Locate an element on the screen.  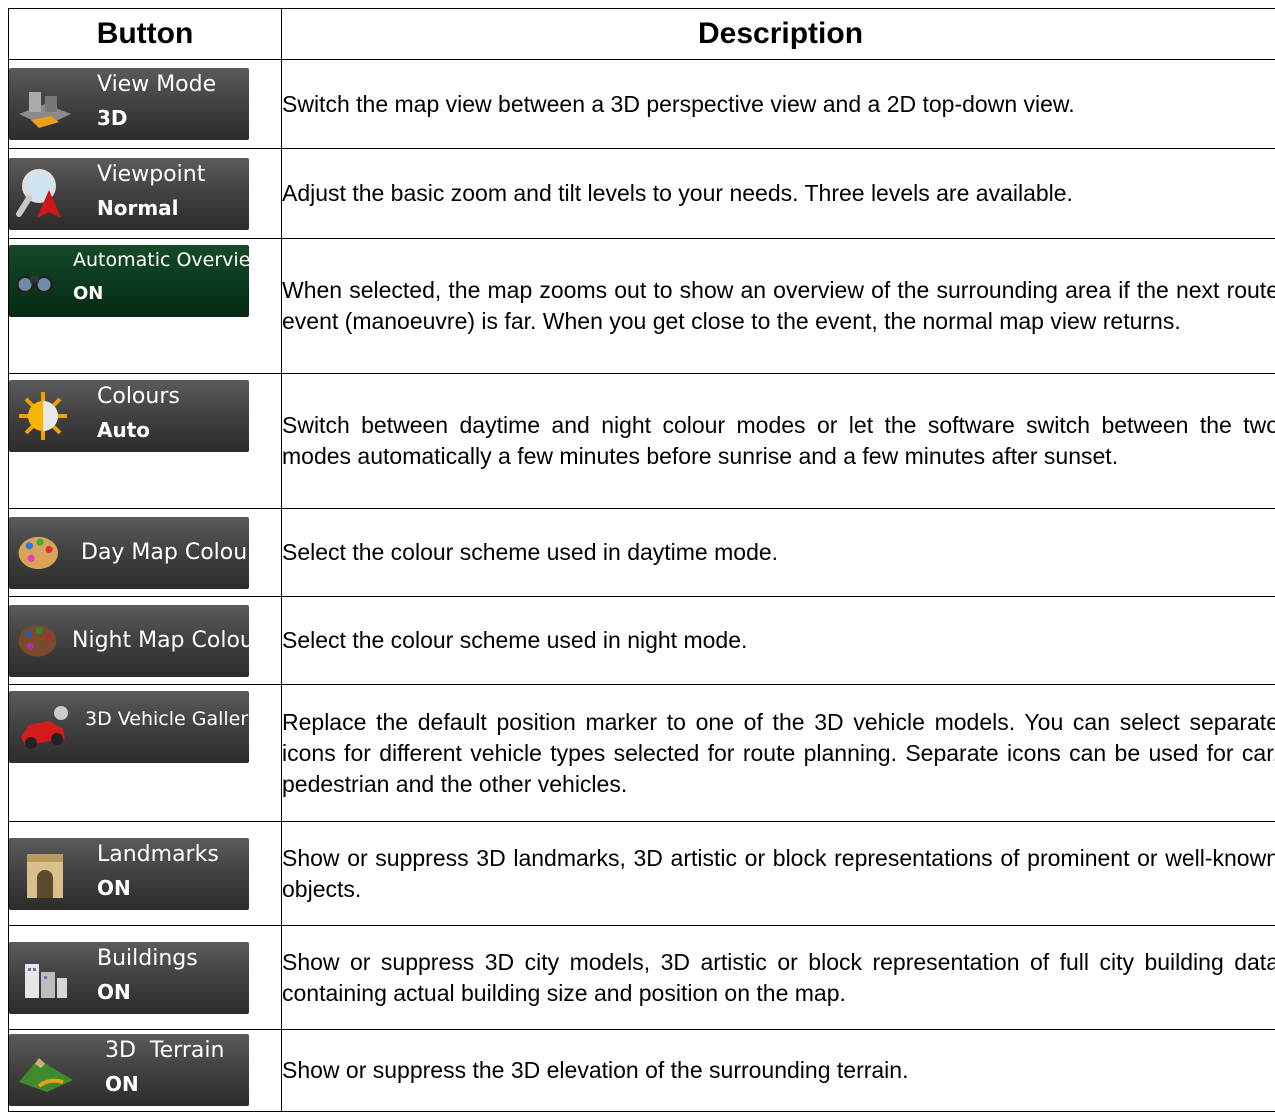
viewpoint-icon is located at coordinates (44, 194).